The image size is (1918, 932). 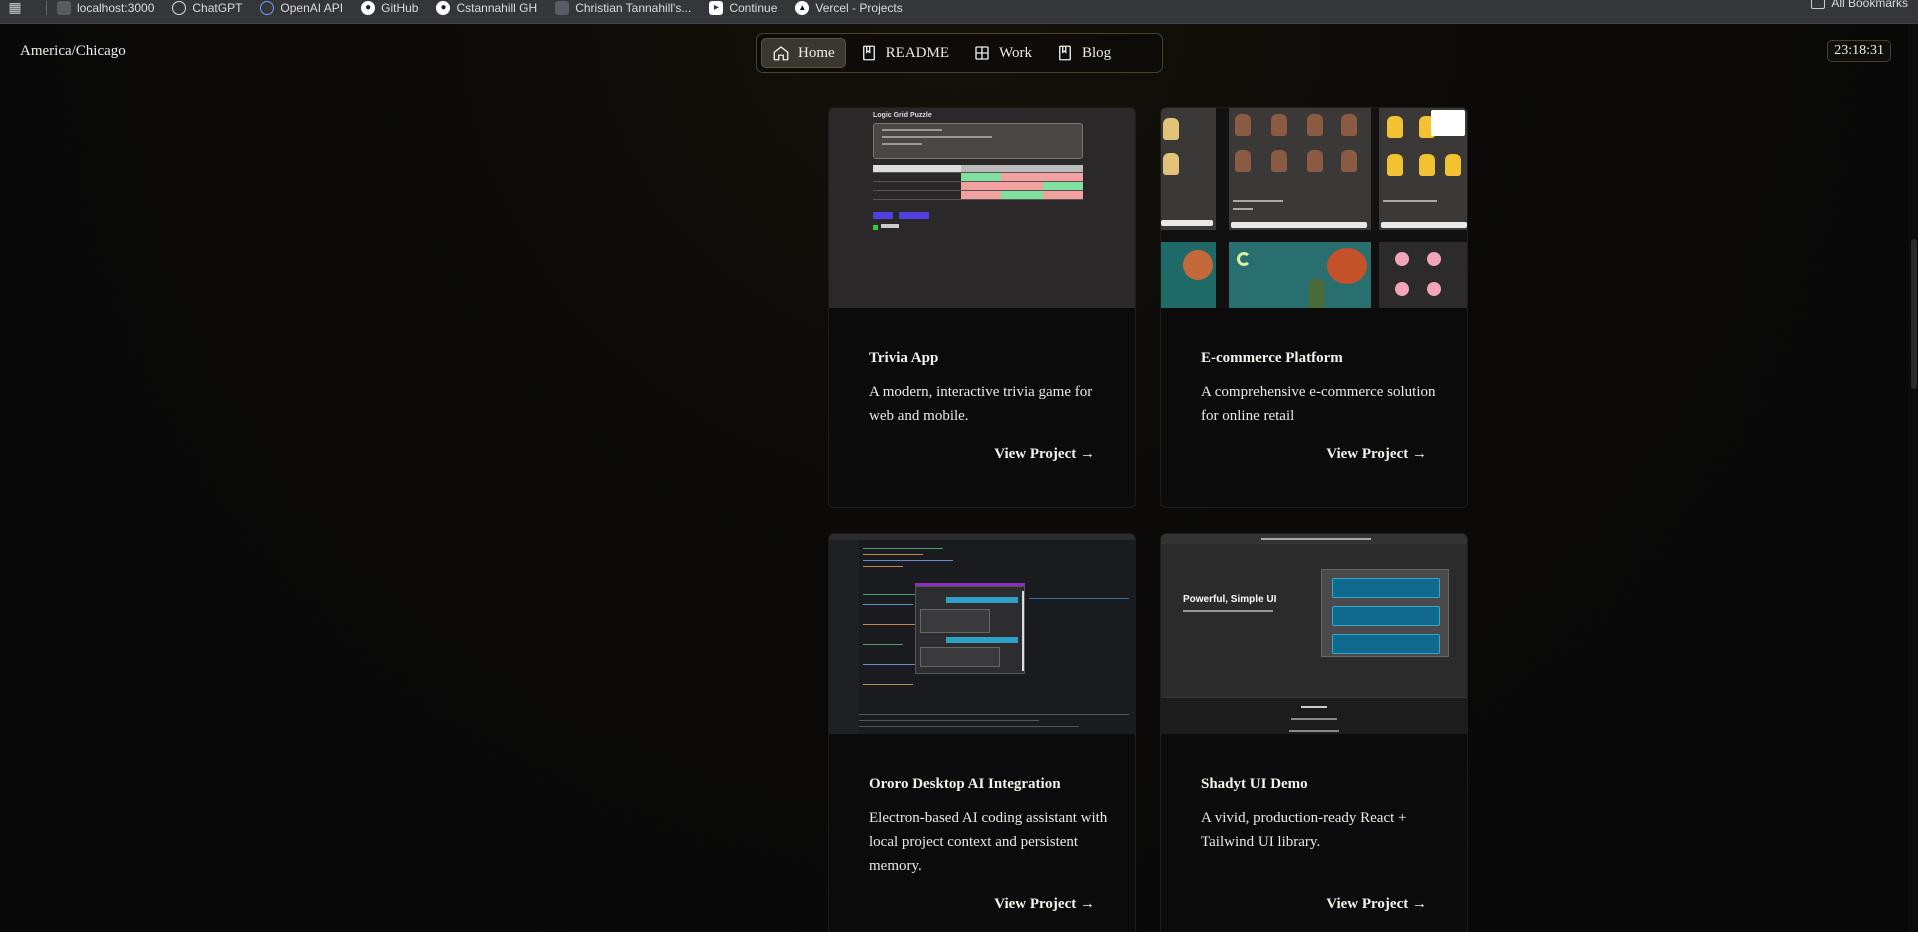 I want to click on project-thumbnail: Logic Grid Puzzle, so click(x=982, y=208).